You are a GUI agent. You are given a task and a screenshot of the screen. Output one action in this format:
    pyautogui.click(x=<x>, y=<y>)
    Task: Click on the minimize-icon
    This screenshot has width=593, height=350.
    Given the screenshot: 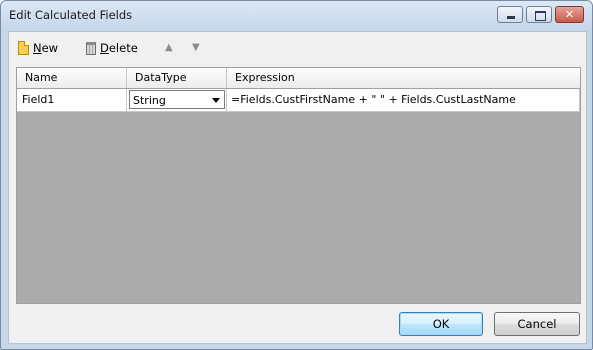 What is the action you would take?
    pyautogui.click(x=511, y=17)
    